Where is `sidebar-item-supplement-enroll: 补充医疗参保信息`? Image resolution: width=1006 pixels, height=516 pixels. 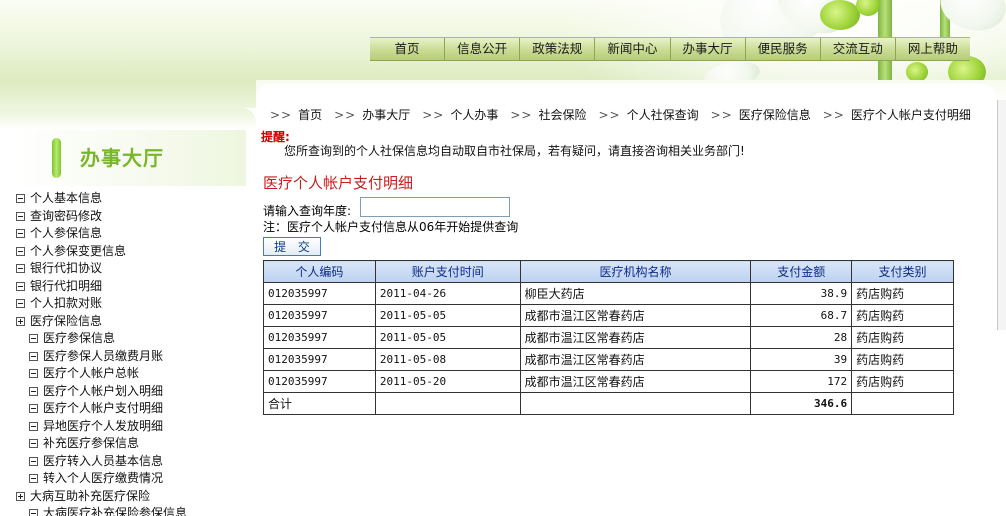
sidebar-item-supplement-enroll: 补充医疗参保信息 is located at coordinates (136, 444).